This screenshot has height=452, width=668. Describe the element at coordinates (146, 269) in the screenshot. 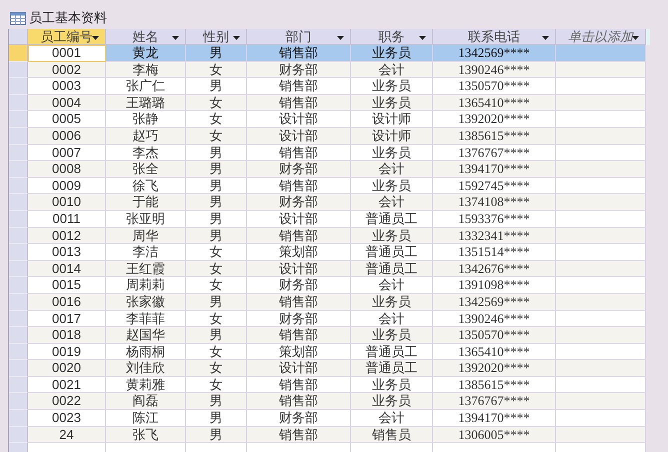

I see `table-cell: 王红霞` at that location.